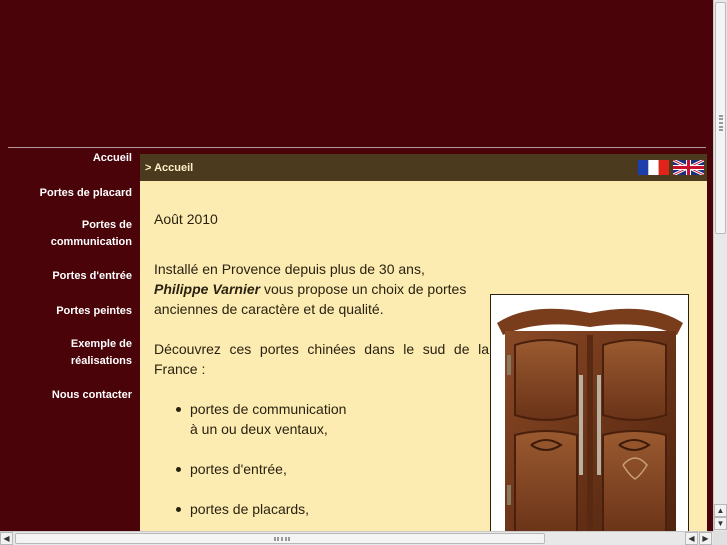 The width and height of the screenshot is (727, 545). Describe the element at coordinates (186, 219) in the screenshot. I see `article-date: Août 2010` at that location.